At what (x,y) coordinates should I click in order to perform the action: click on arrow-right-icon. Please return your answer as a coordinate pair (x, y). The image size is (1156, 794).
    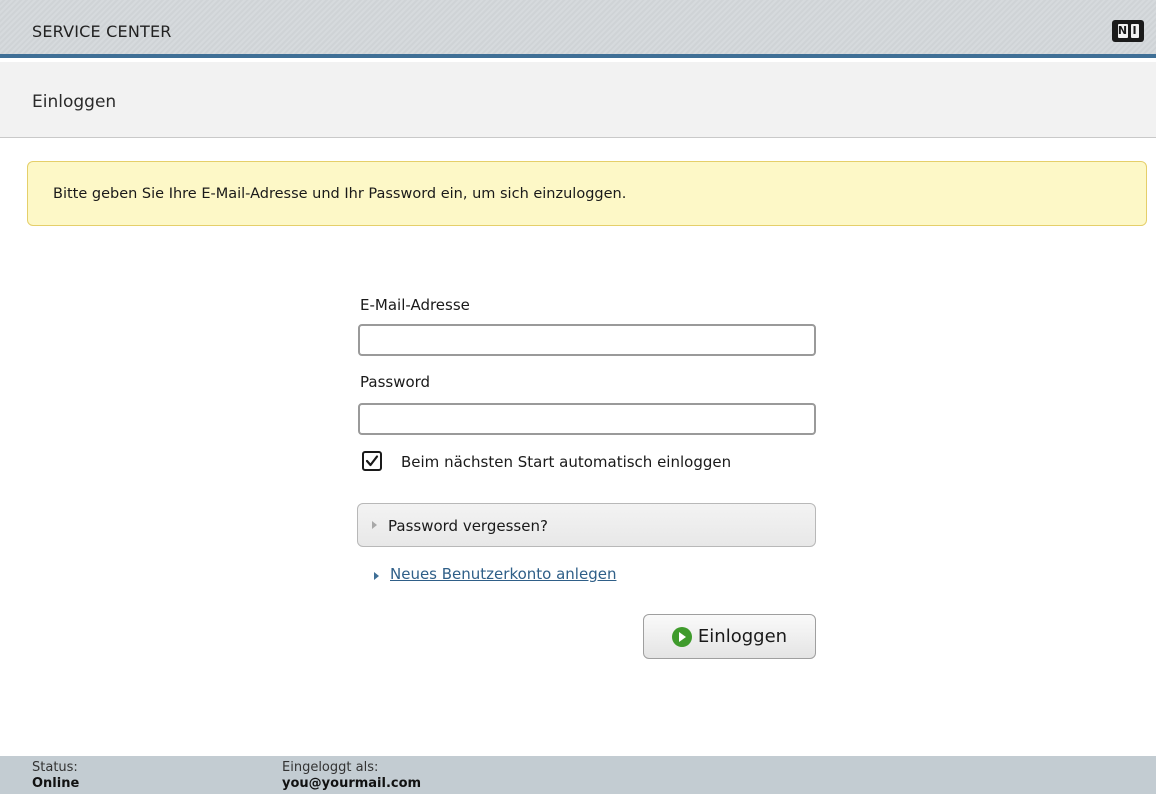
    Looking at the image, I should click on (376, 576).